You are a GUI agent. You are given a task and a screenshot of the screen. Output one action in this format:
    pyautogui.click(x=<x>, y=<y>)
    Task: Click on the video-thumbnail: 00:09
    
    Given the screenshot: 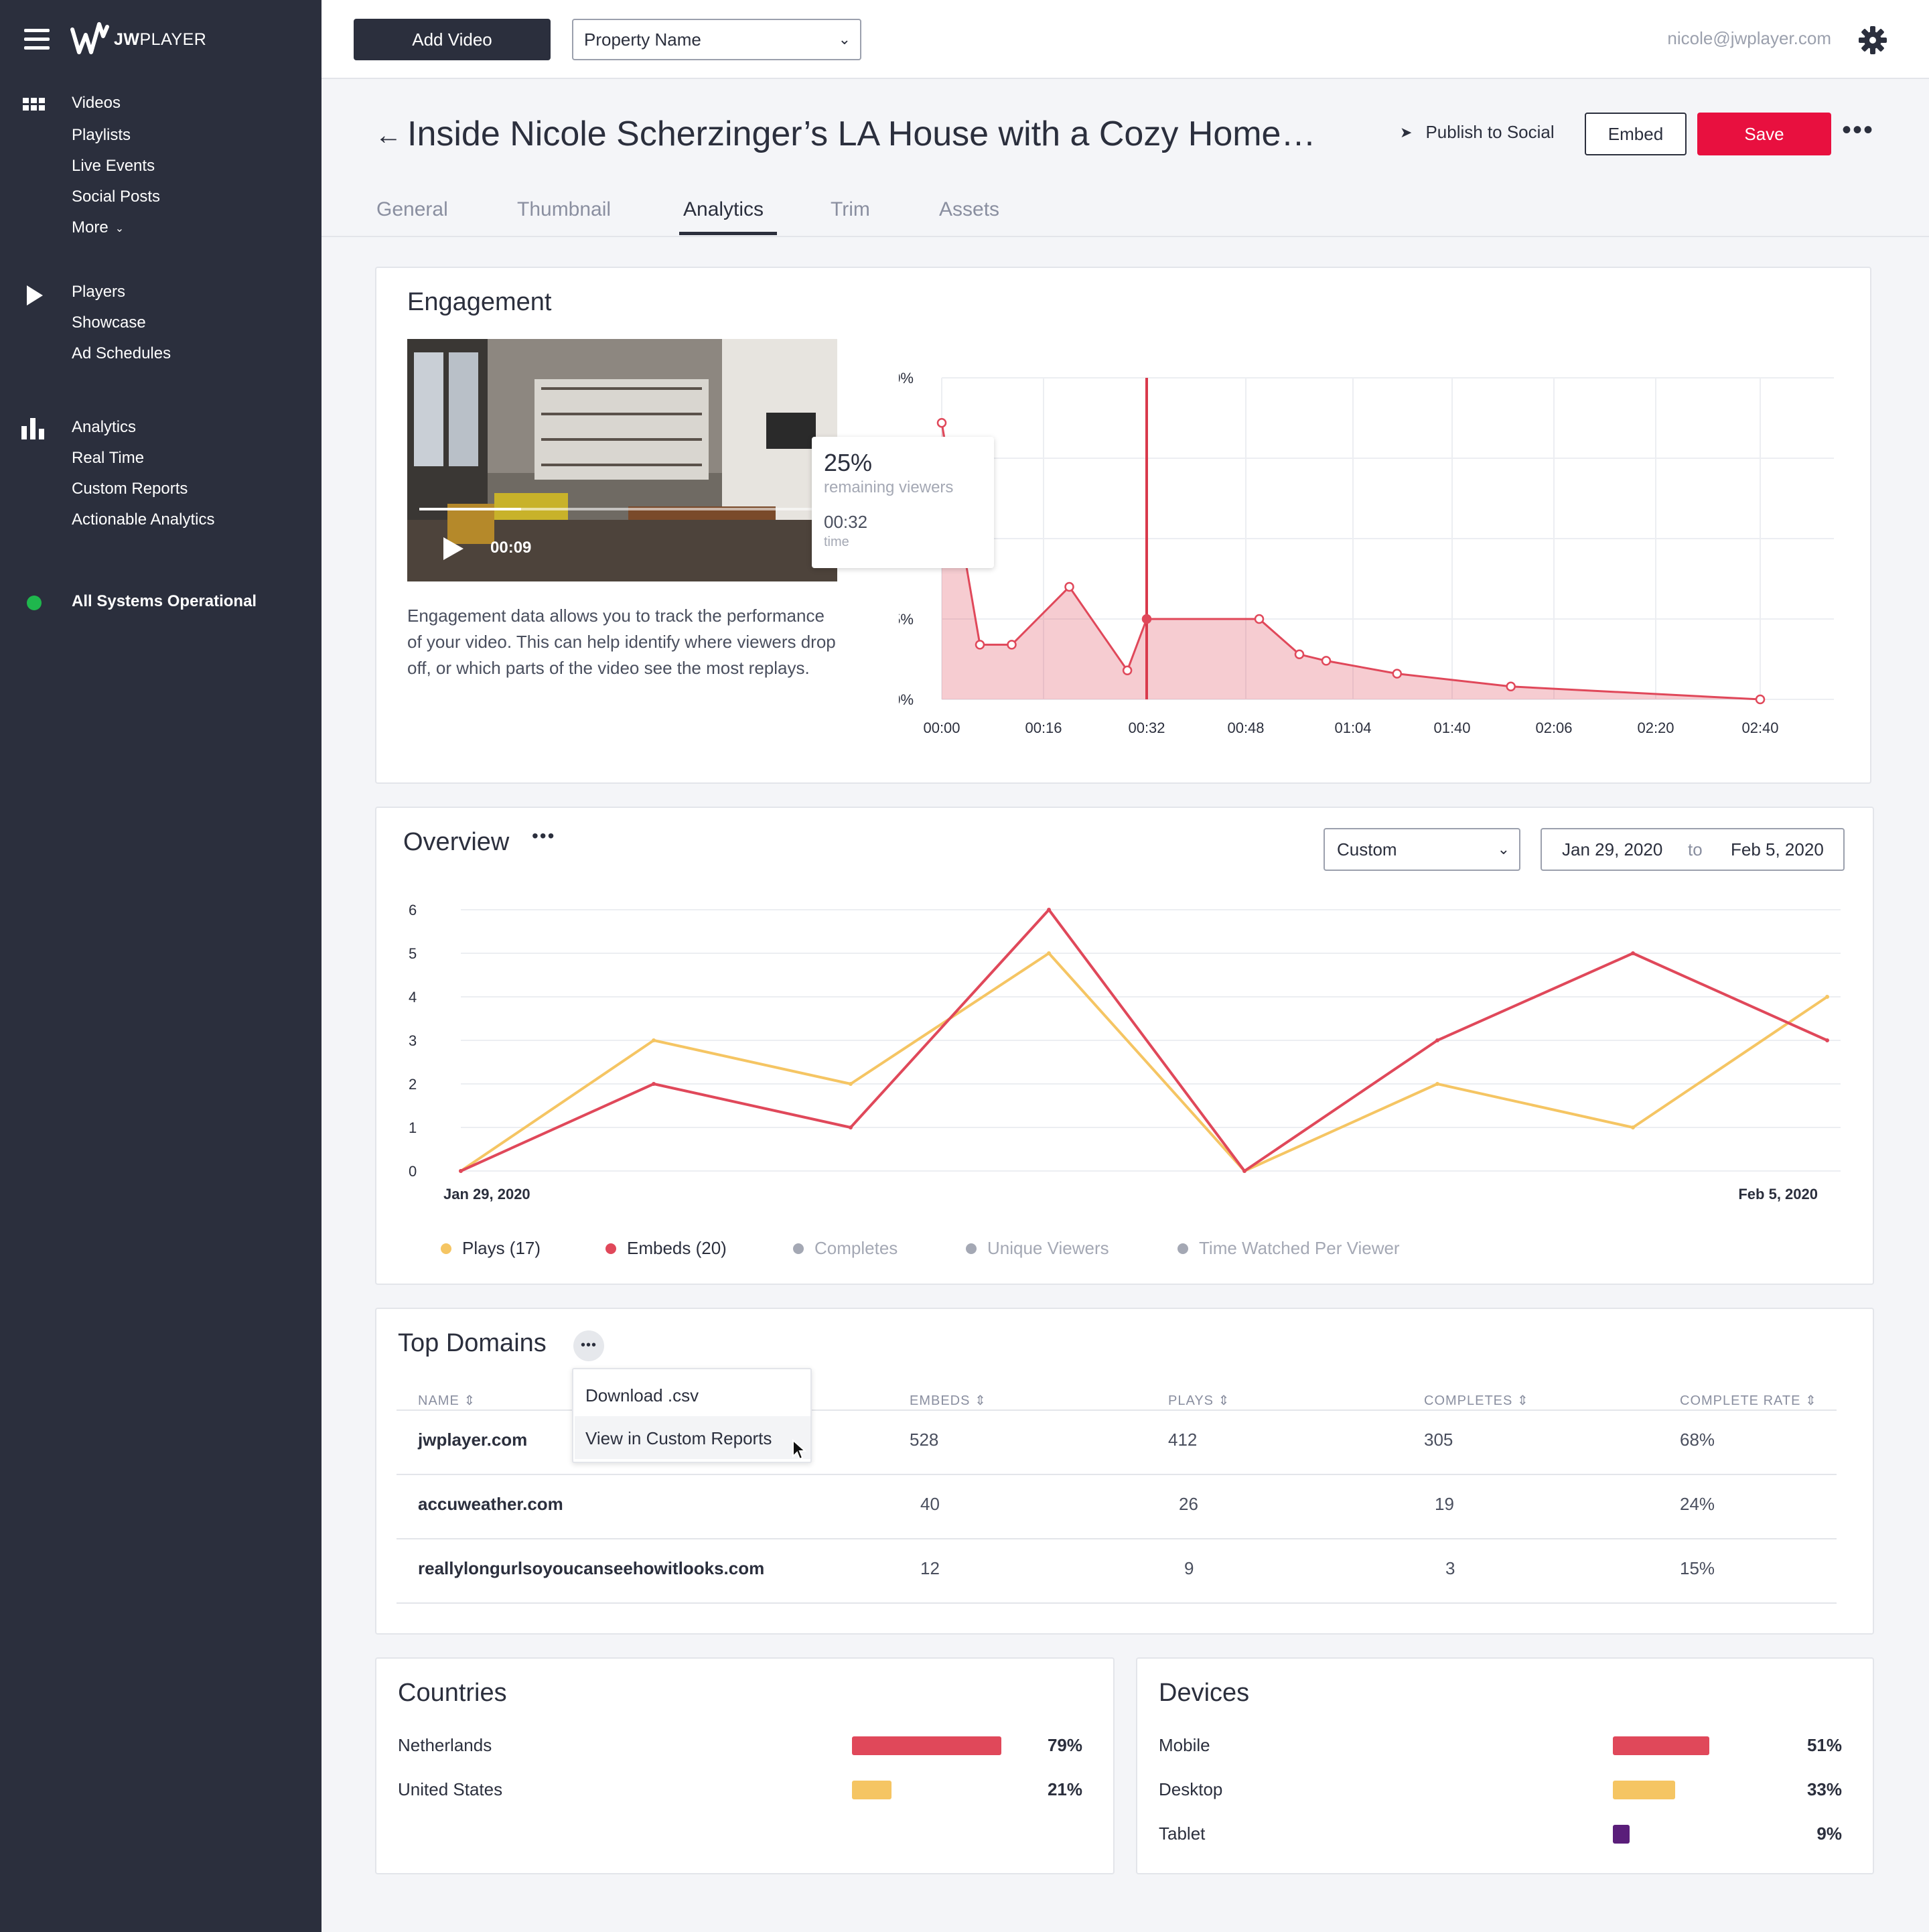 What is the action you would take?
    pyautogui.click(x=622, y=460)
    